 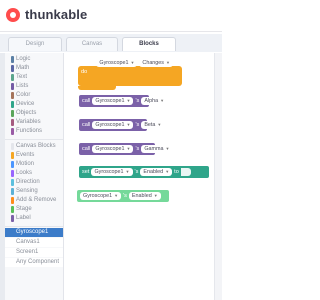 I want to click on category-logic: Logic, so click(x=34, y=59).